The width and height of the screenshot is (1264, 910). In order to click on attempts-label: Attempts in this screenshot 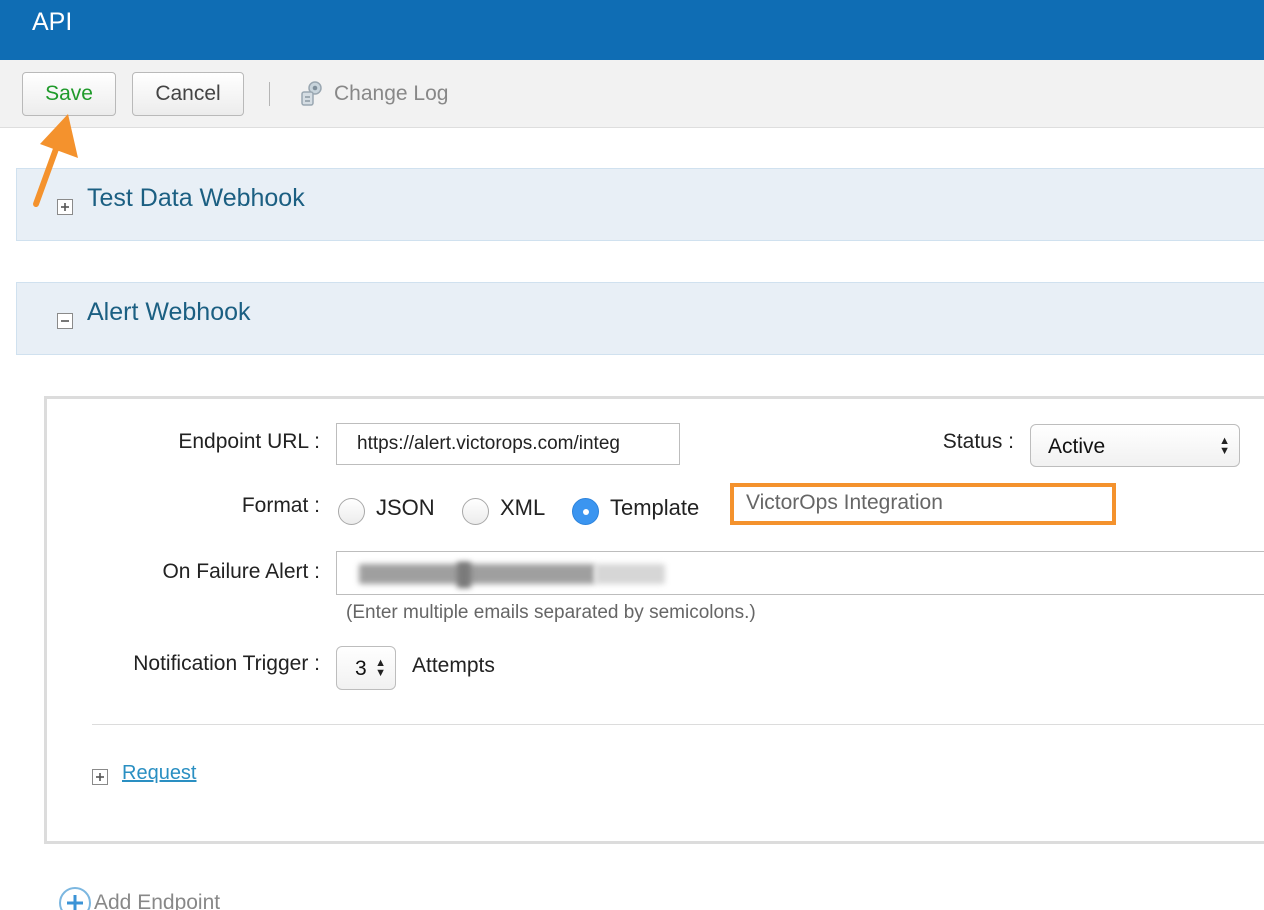, I will do `click(453, 665)`.